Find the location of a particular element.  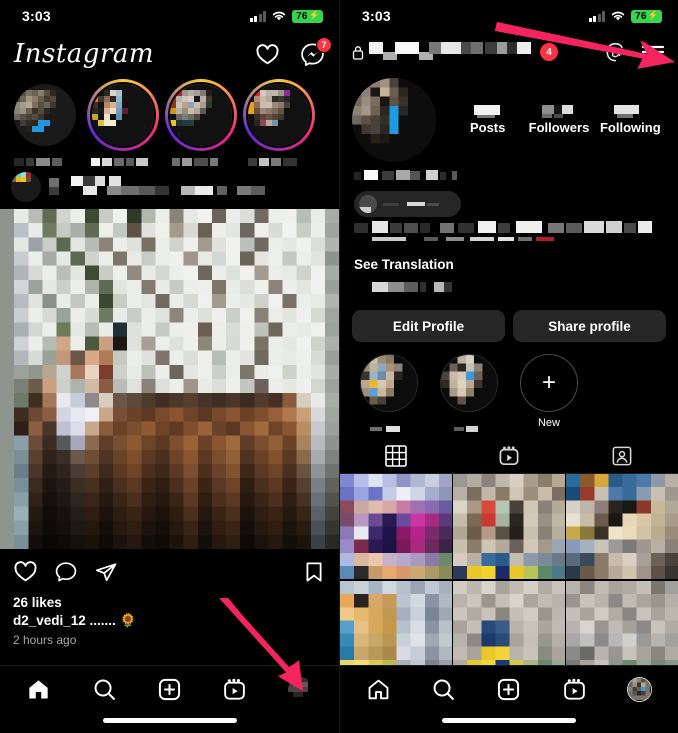

threads-icon is located at coordinates (615, 52).